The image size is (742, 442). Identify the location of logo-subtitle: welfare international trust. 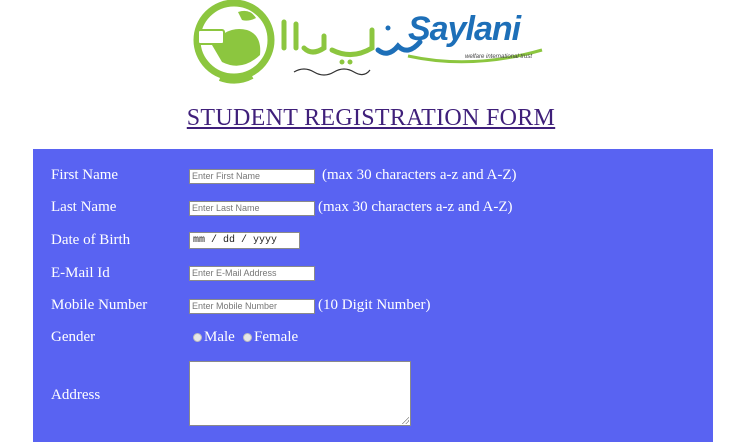
(499, 57).